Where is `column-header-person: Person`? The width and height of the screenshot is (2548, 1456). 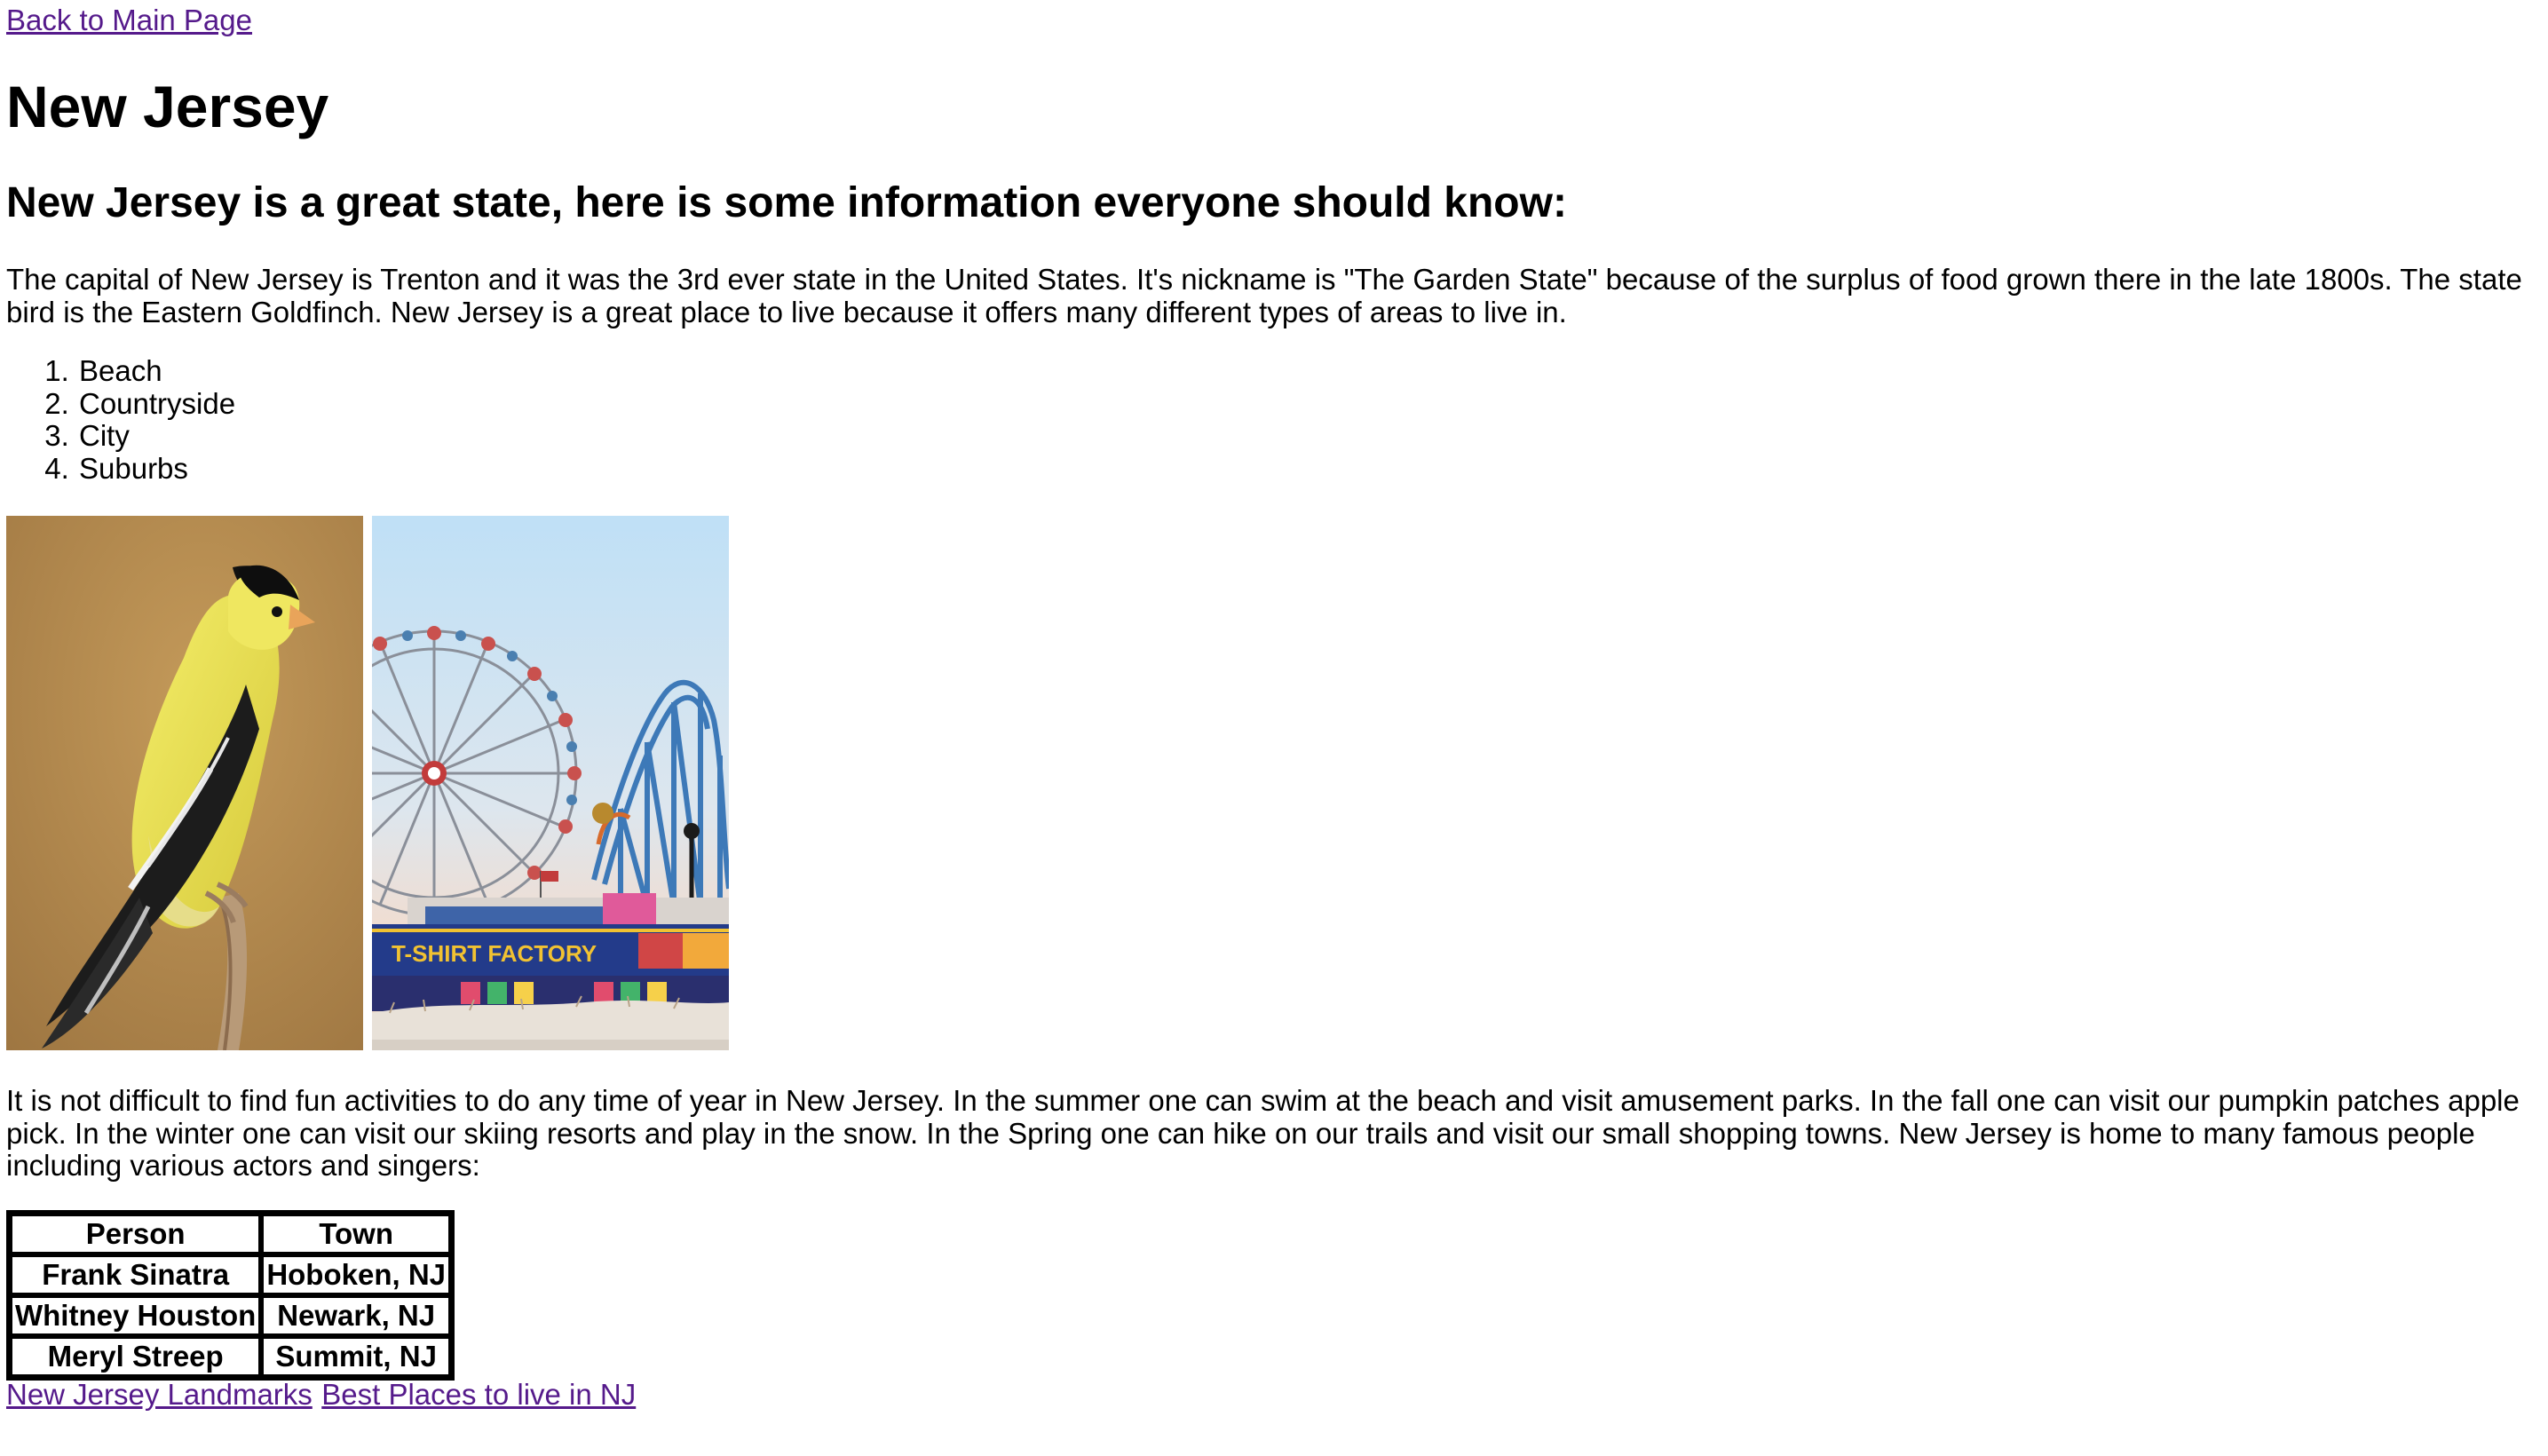 column-header-person: Person is located at coordinates (136, 1234).